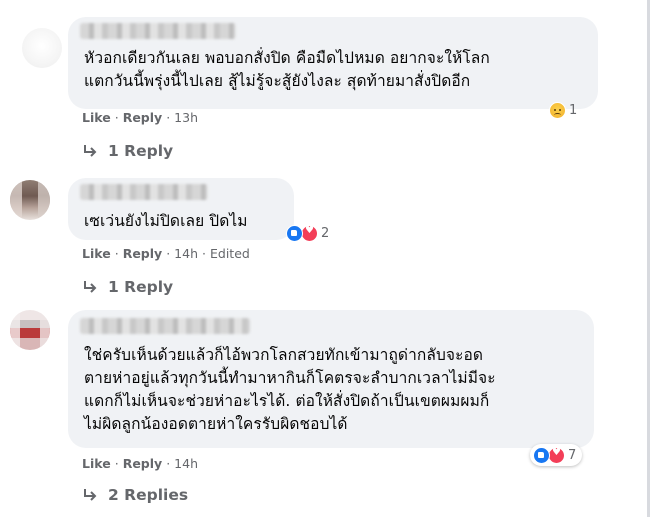 The image size is (650, 517). Describe the element at coordinates (572, 455) in the screenshot. I see `reaction-count: 7` at that location.